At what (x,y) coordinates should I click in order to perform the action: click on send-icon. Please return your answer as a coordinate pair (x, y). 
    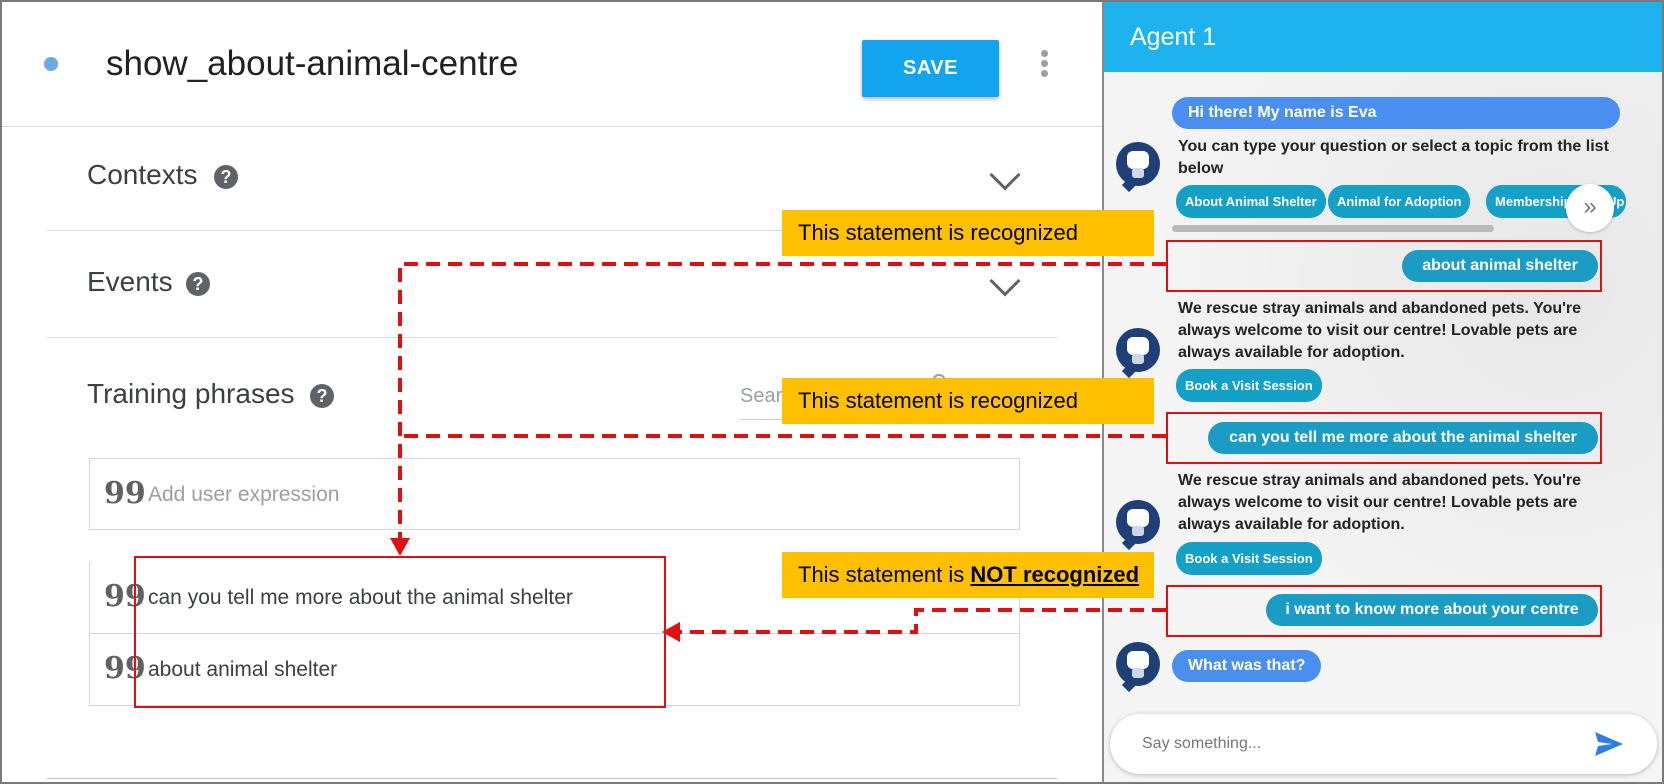
    Looking at the image, I should click on (1609, 744).